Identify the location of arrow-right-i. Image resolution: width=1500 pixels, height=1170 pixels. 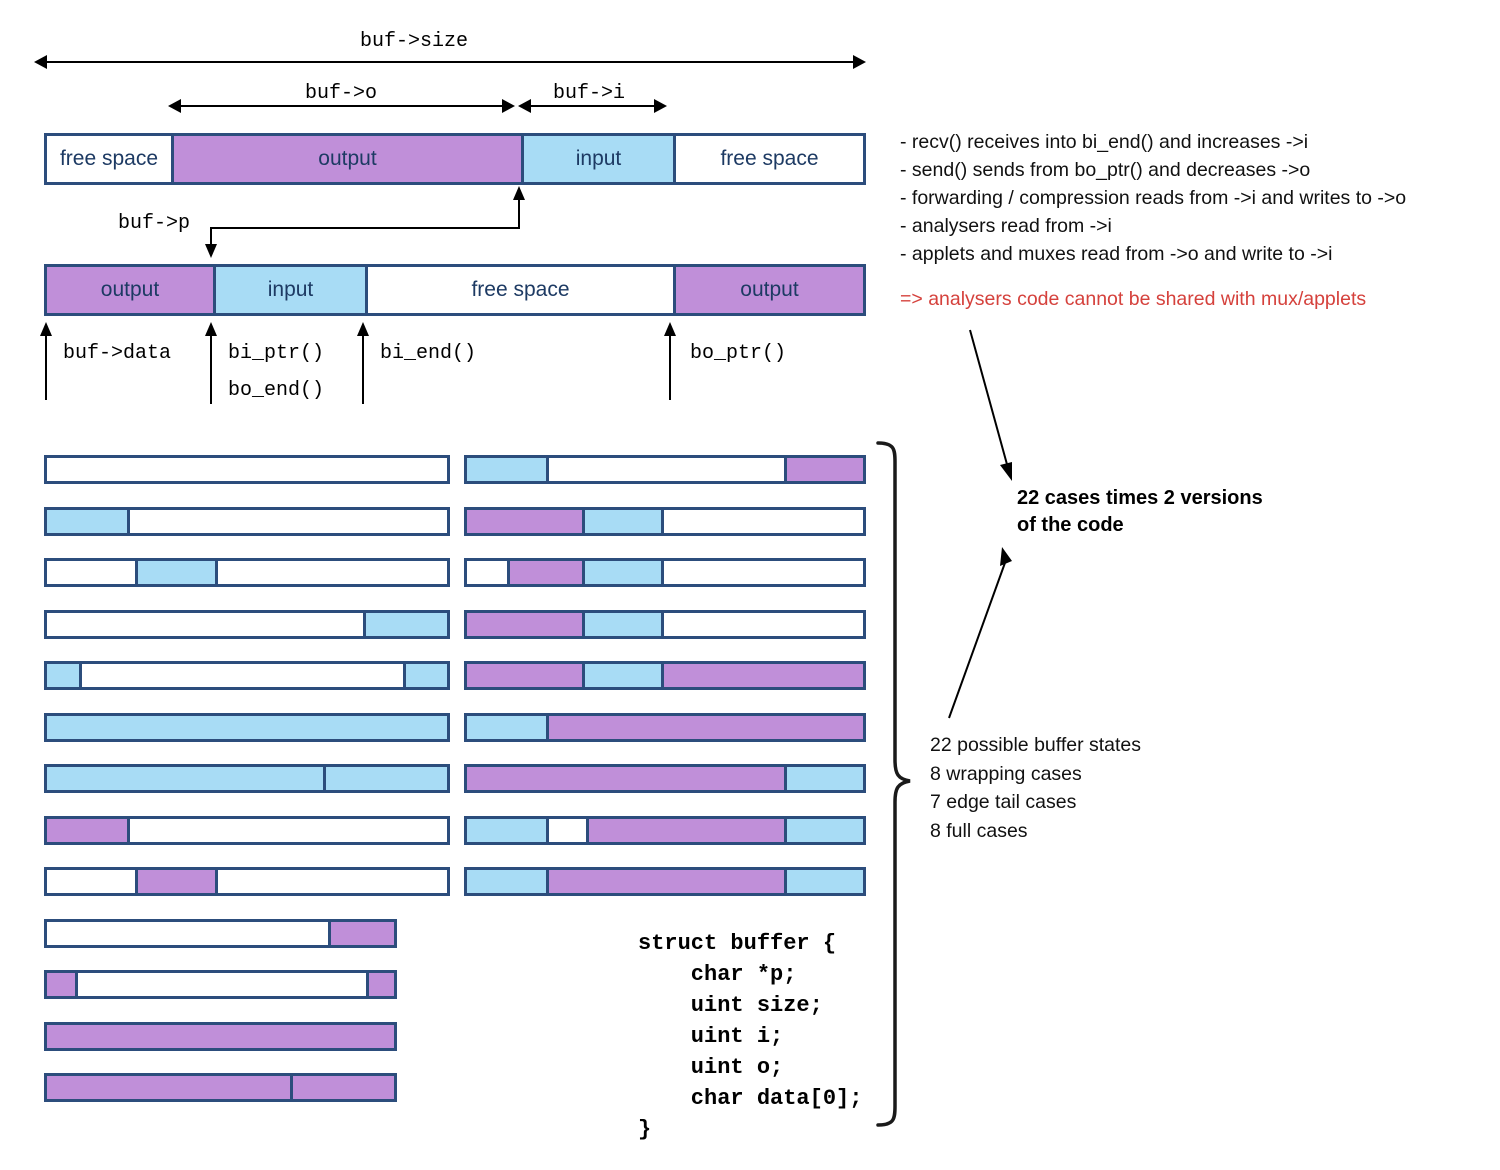
(660, 106).